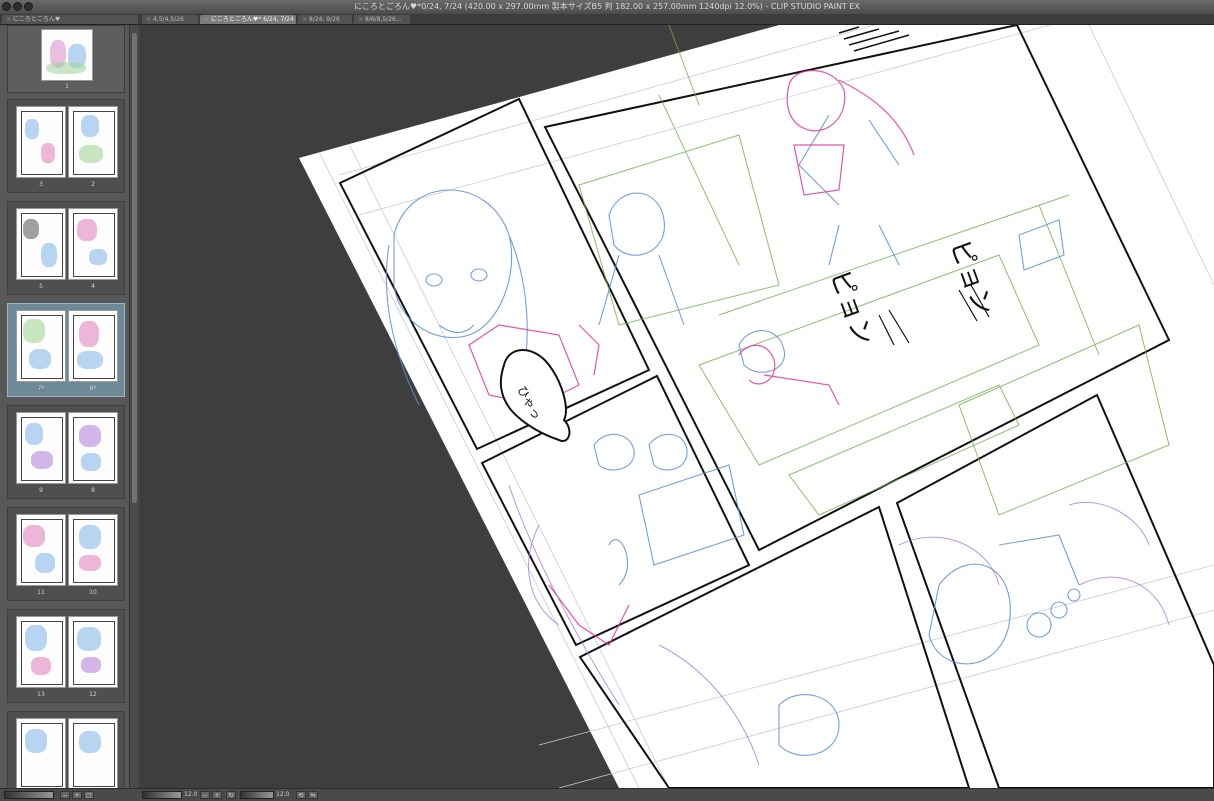 The width and height of the screenshot is (1214, 801). What do you see at coordinates (41, 694) in the screenshot?
I see `page-number: 13` at bounding box center [41, 694].